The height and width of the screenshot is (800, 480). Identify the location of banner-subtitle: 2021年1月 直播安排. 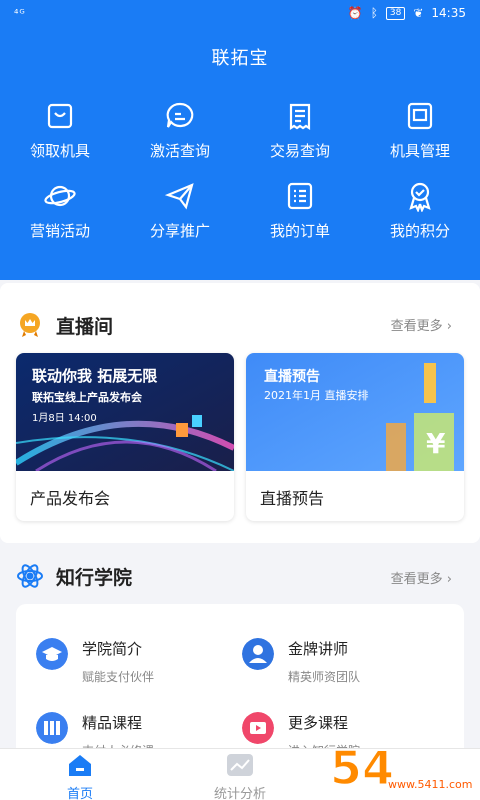
(316, 395).